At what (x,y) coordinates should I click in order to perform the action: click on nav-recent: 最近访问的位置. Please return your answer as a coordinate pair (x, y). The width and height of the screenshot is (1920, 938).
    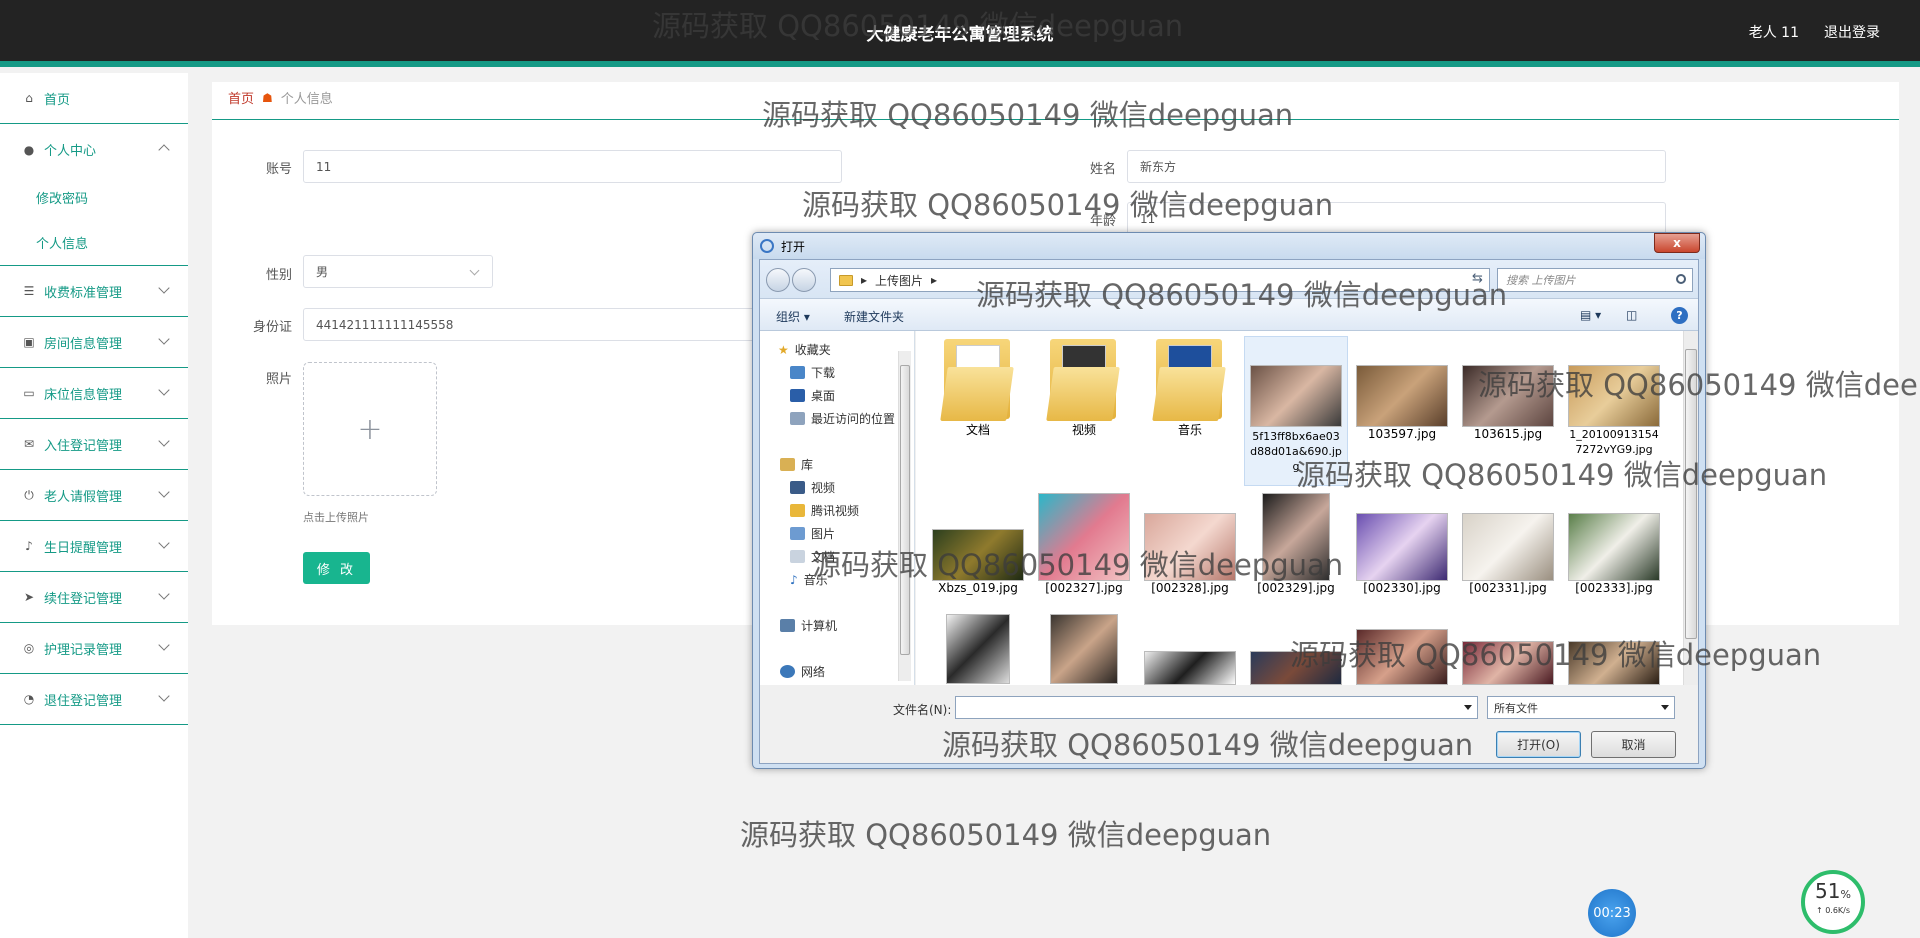
    Looking at the image, I should click on (842, 418).